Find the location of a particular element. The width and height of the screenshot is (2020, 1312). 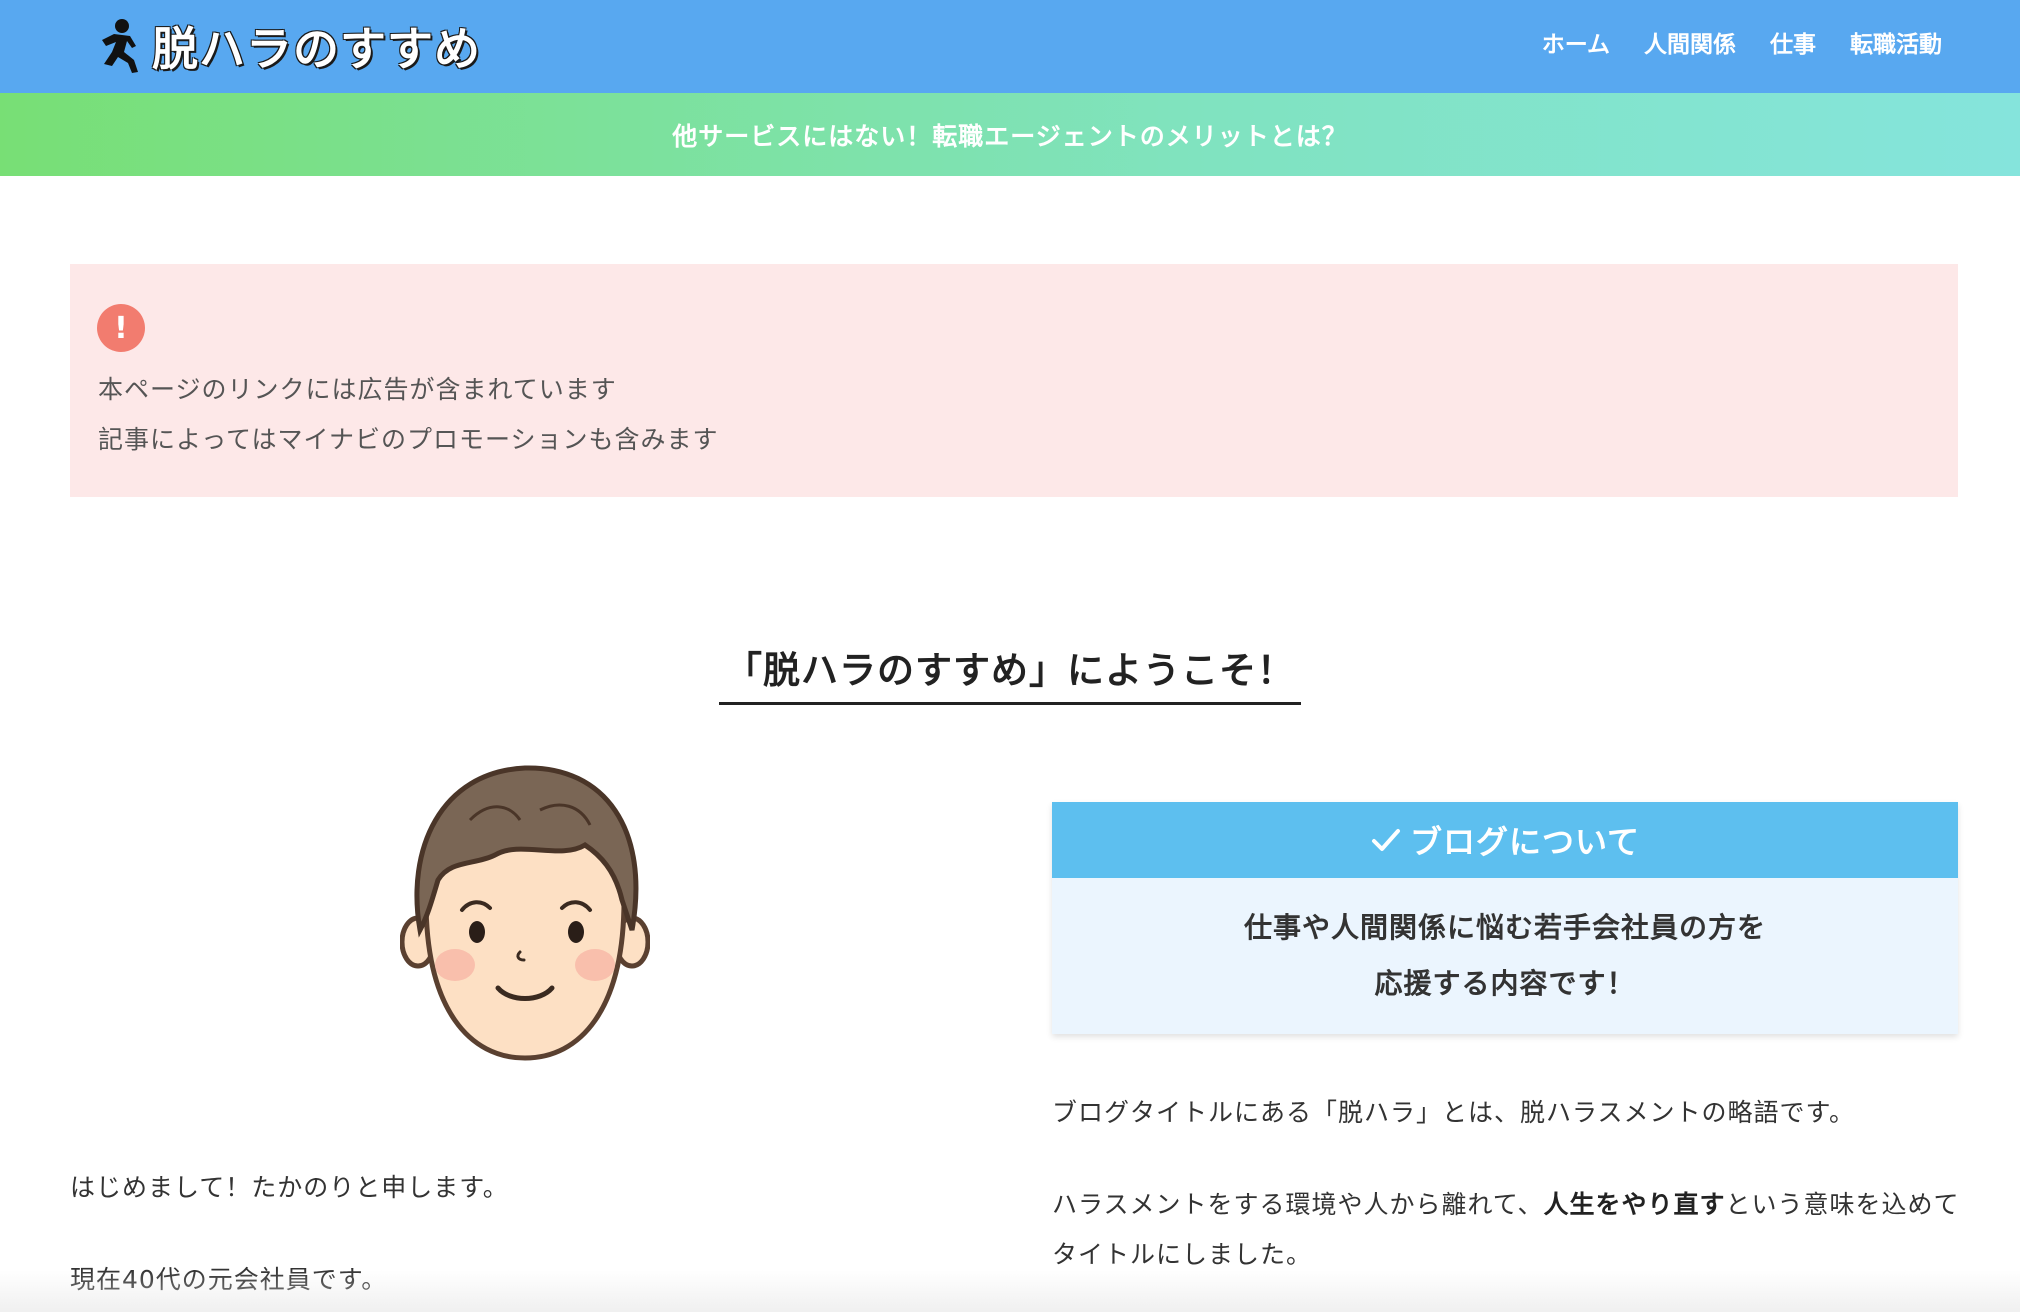

nav-work: 仕事 is located at coordinates (1793, 42).